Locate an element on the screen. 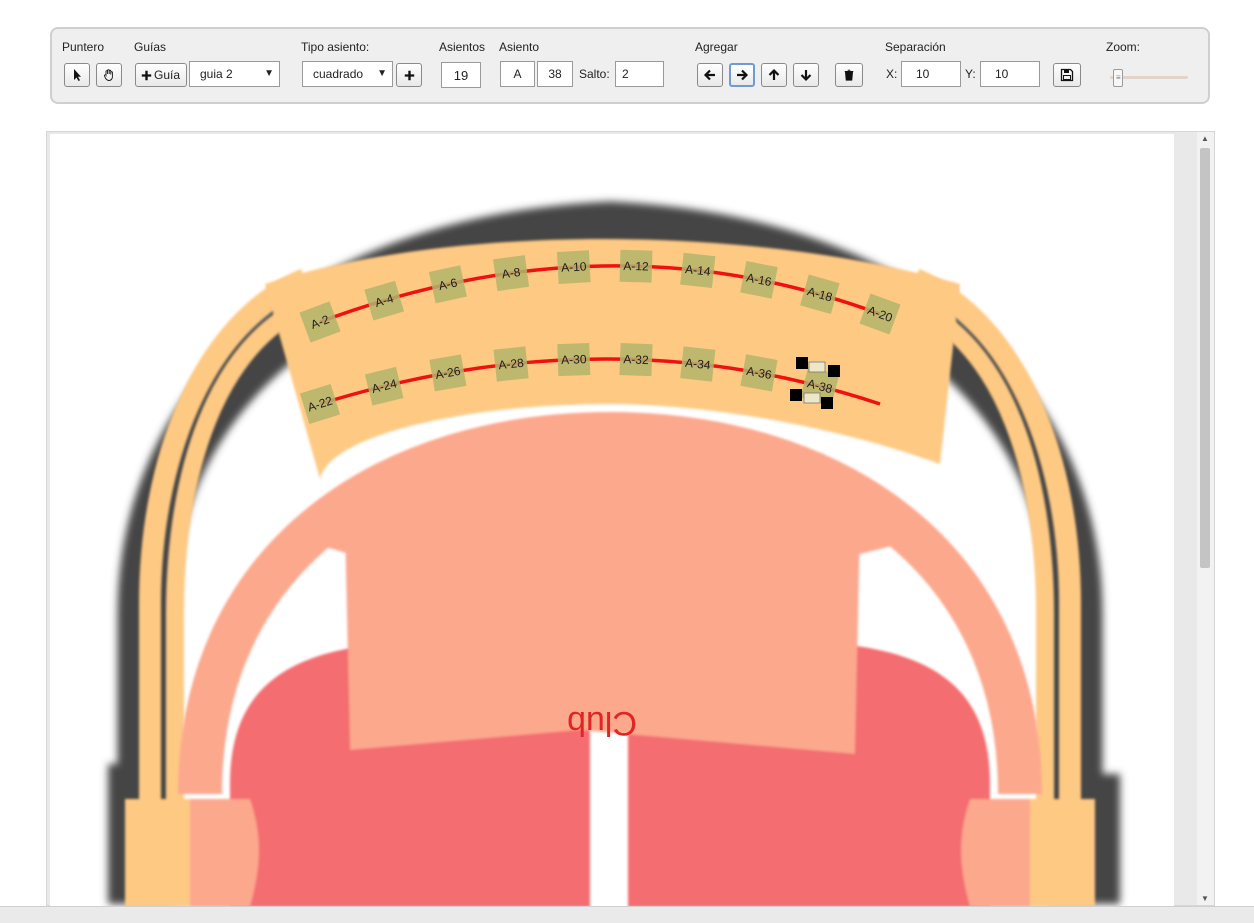 Image resolution: width=1254 pixels, height=923 pixels. seat-label: A-12 is located at coordinates (636, 266).